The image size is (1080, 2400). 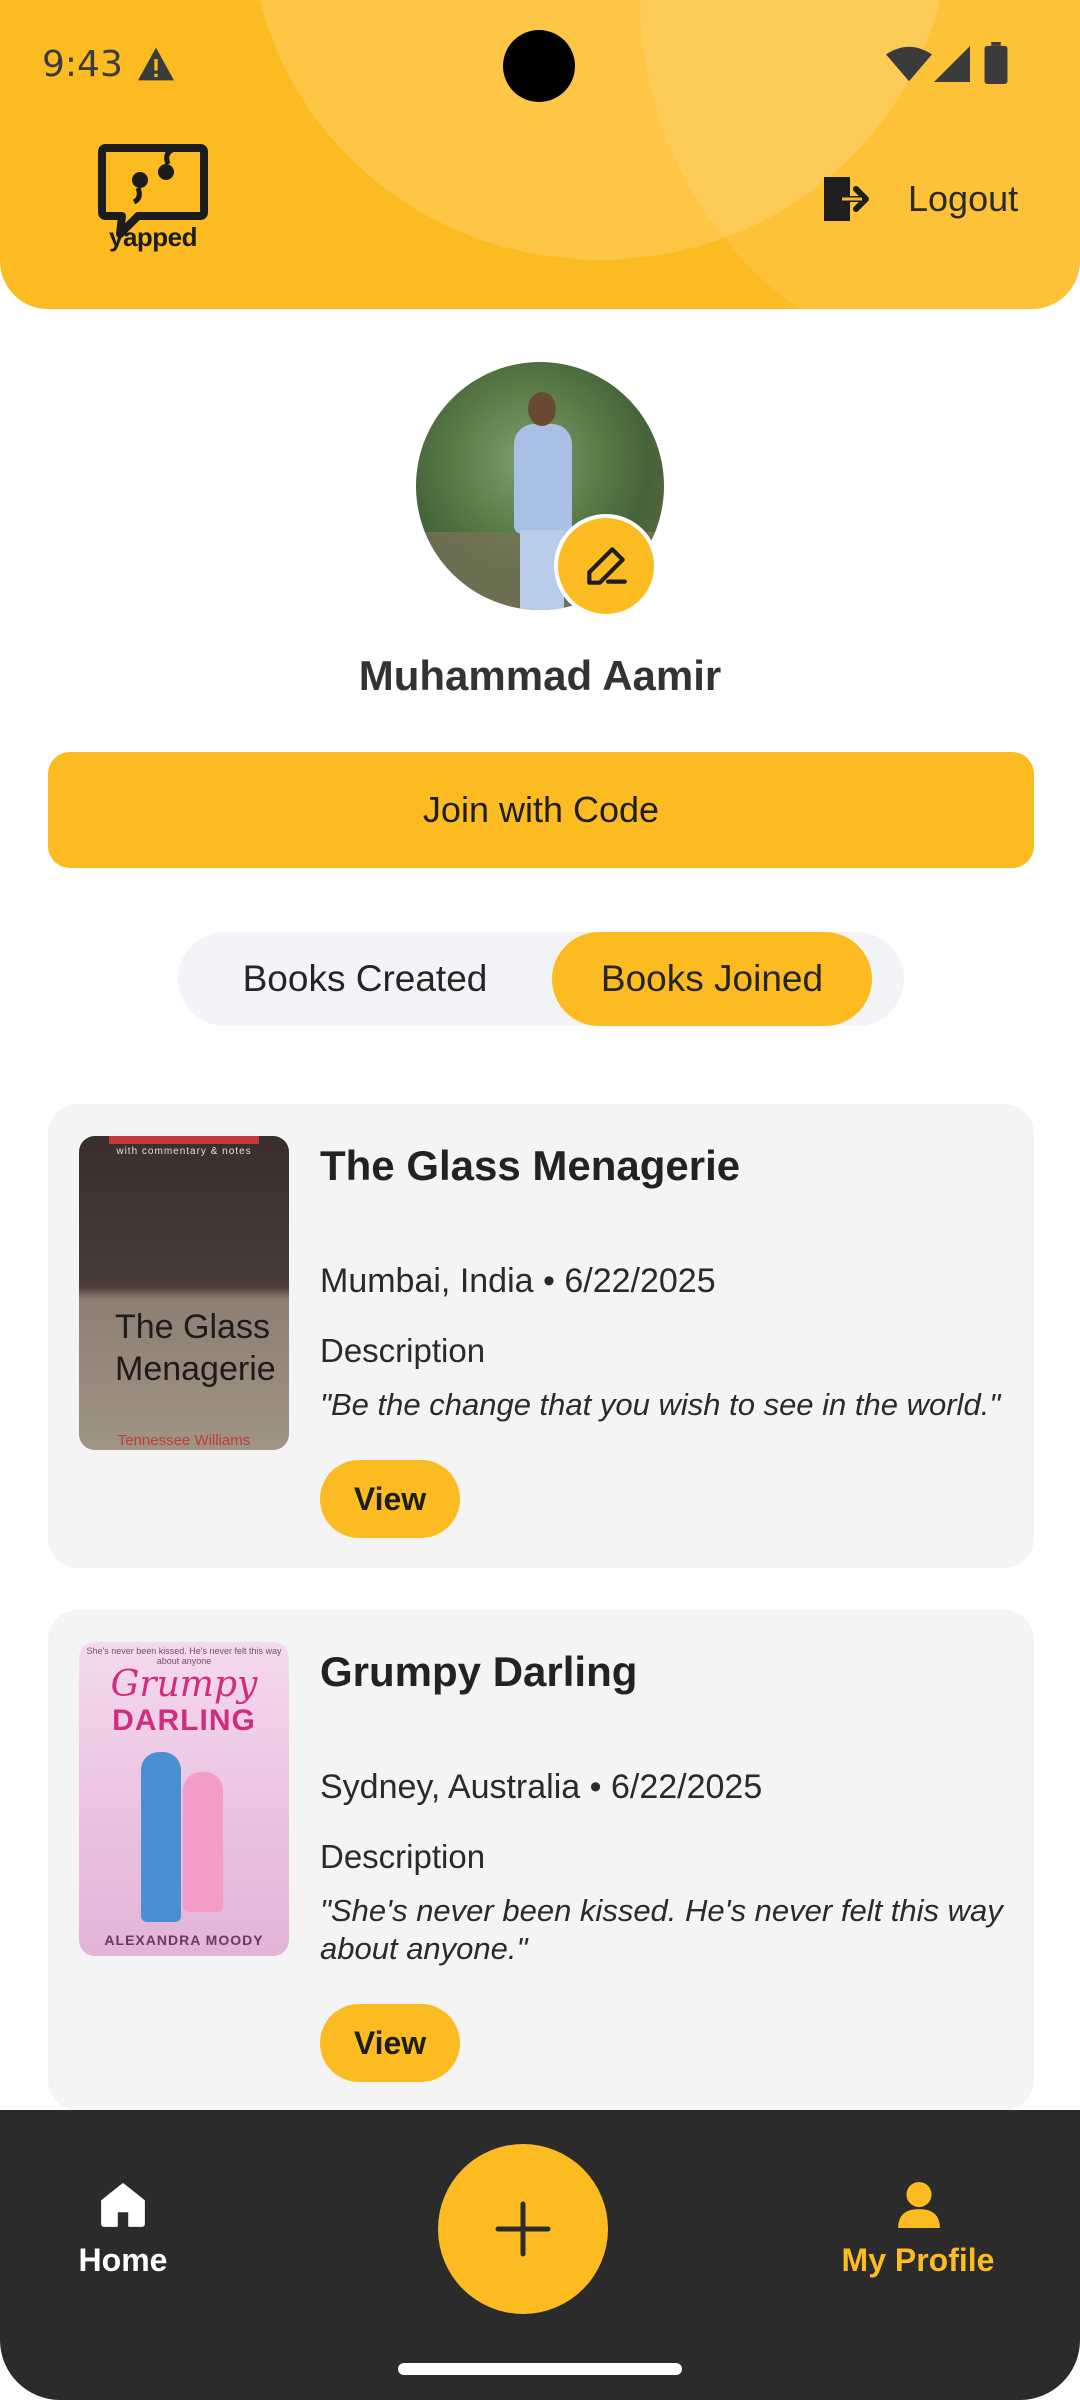 What do you see at coordinates (365, 979) in the screenshot?
I see `tab-books-created: Books Created` at bounding box center [365, 979].